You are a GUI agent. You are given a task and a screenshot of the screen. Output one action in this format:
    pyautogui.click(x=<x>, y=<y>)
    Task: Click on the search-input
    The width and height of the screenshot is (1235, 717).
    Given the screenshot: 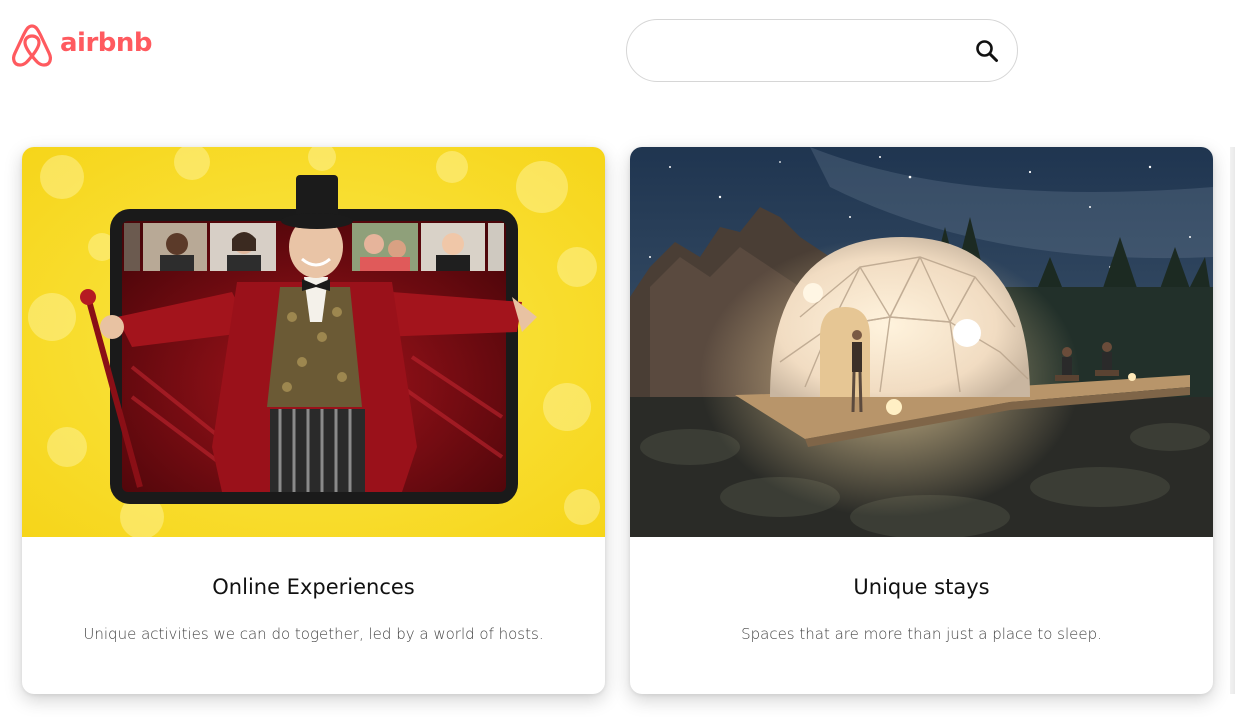 What is the action you would take?
    pyautogui.click(x=811, y=52)
    